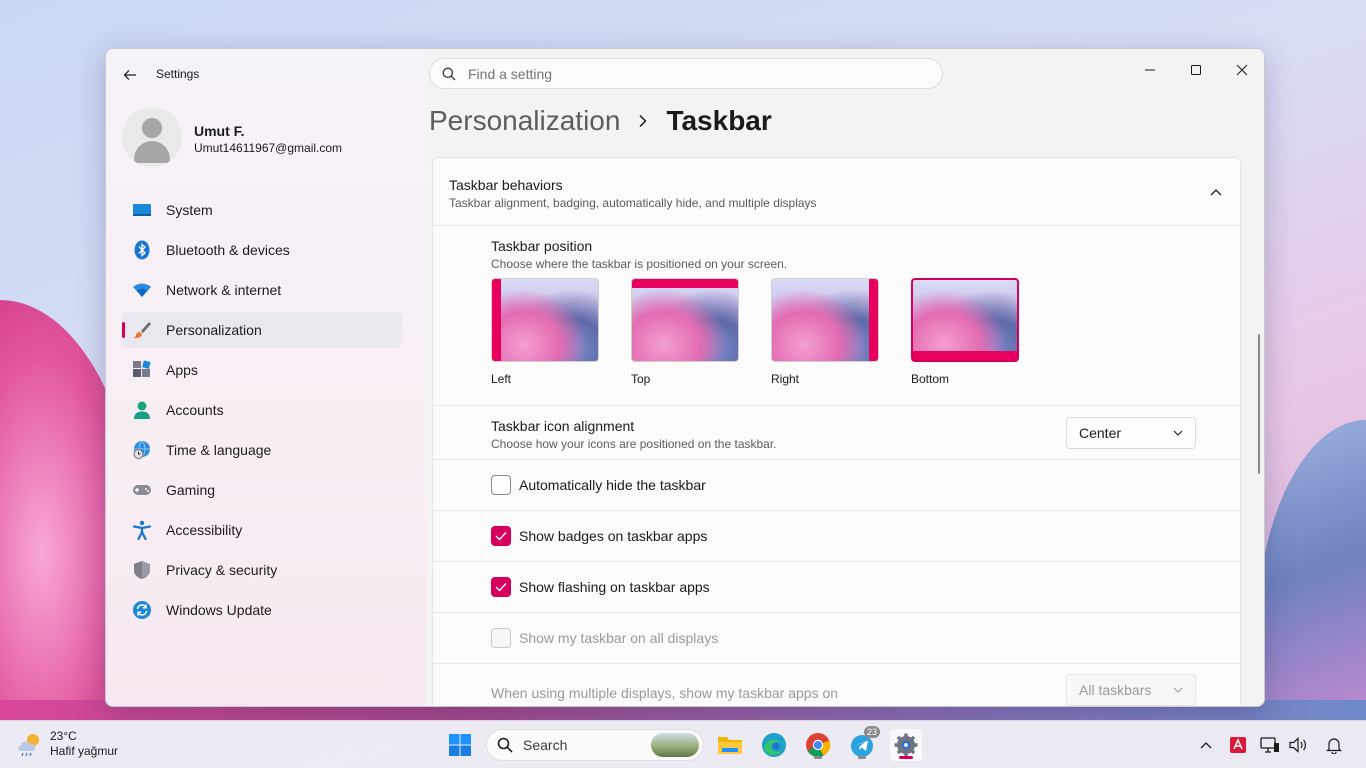 The height and width of the screenshot is (768, 1366). What do you see at coordinates (863, 743) in the screenshot?
I see `telegram-button: 23` at bounding box center [863, 743].